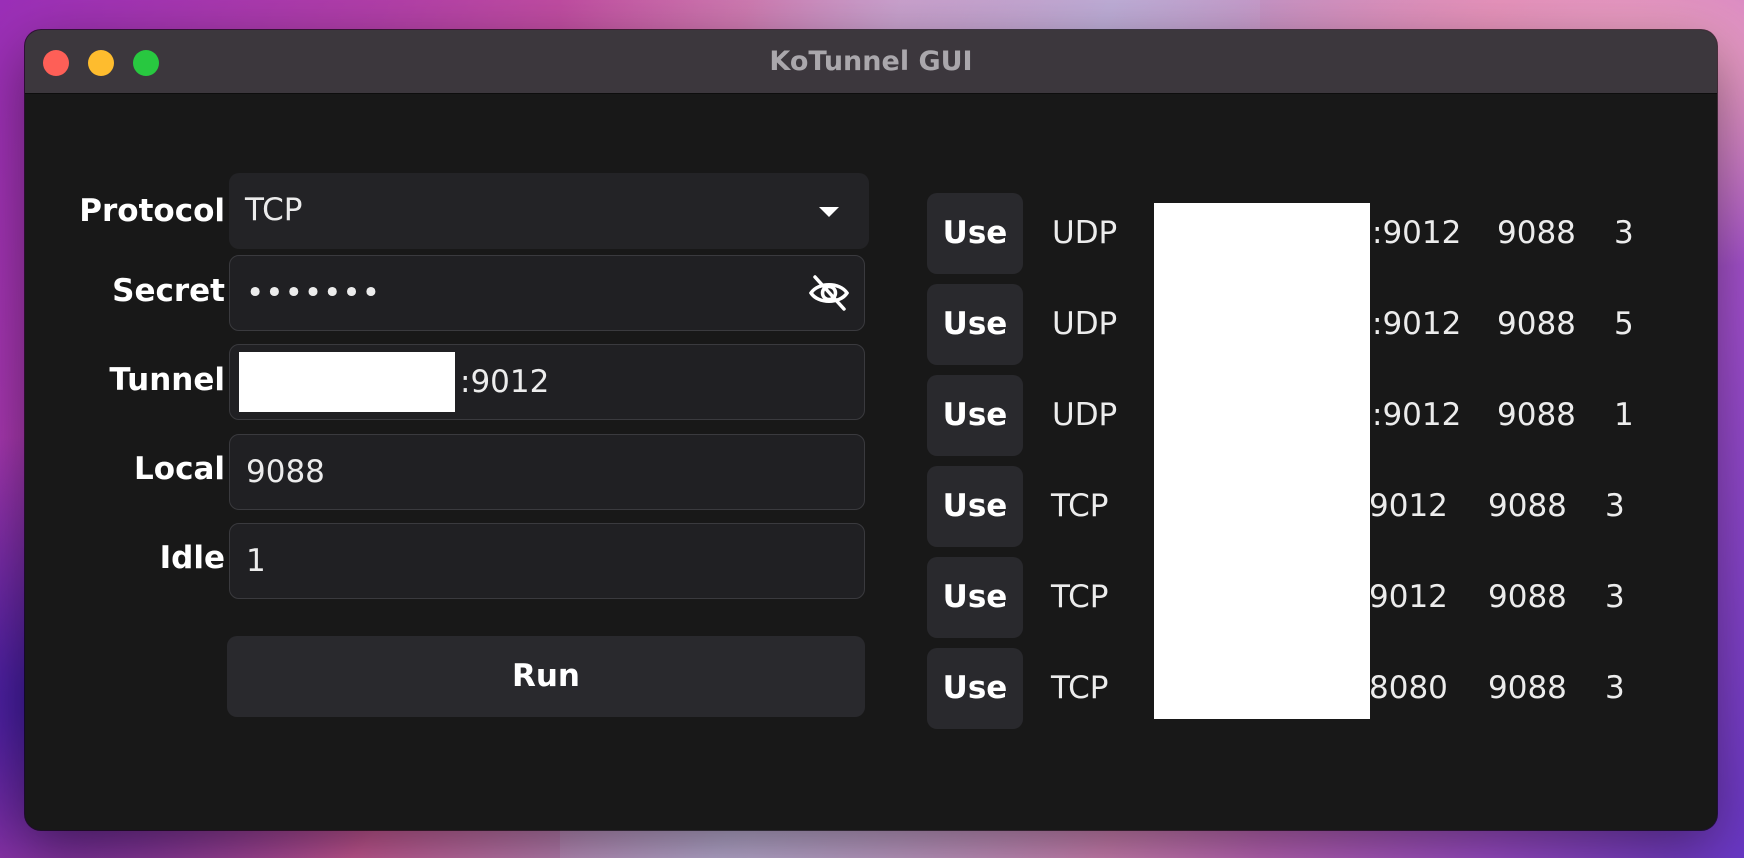  What do you see at coordinates (829, 212) in the screenshot?
I see `dropdown-caret-icon` at bounding box center [829, 212].